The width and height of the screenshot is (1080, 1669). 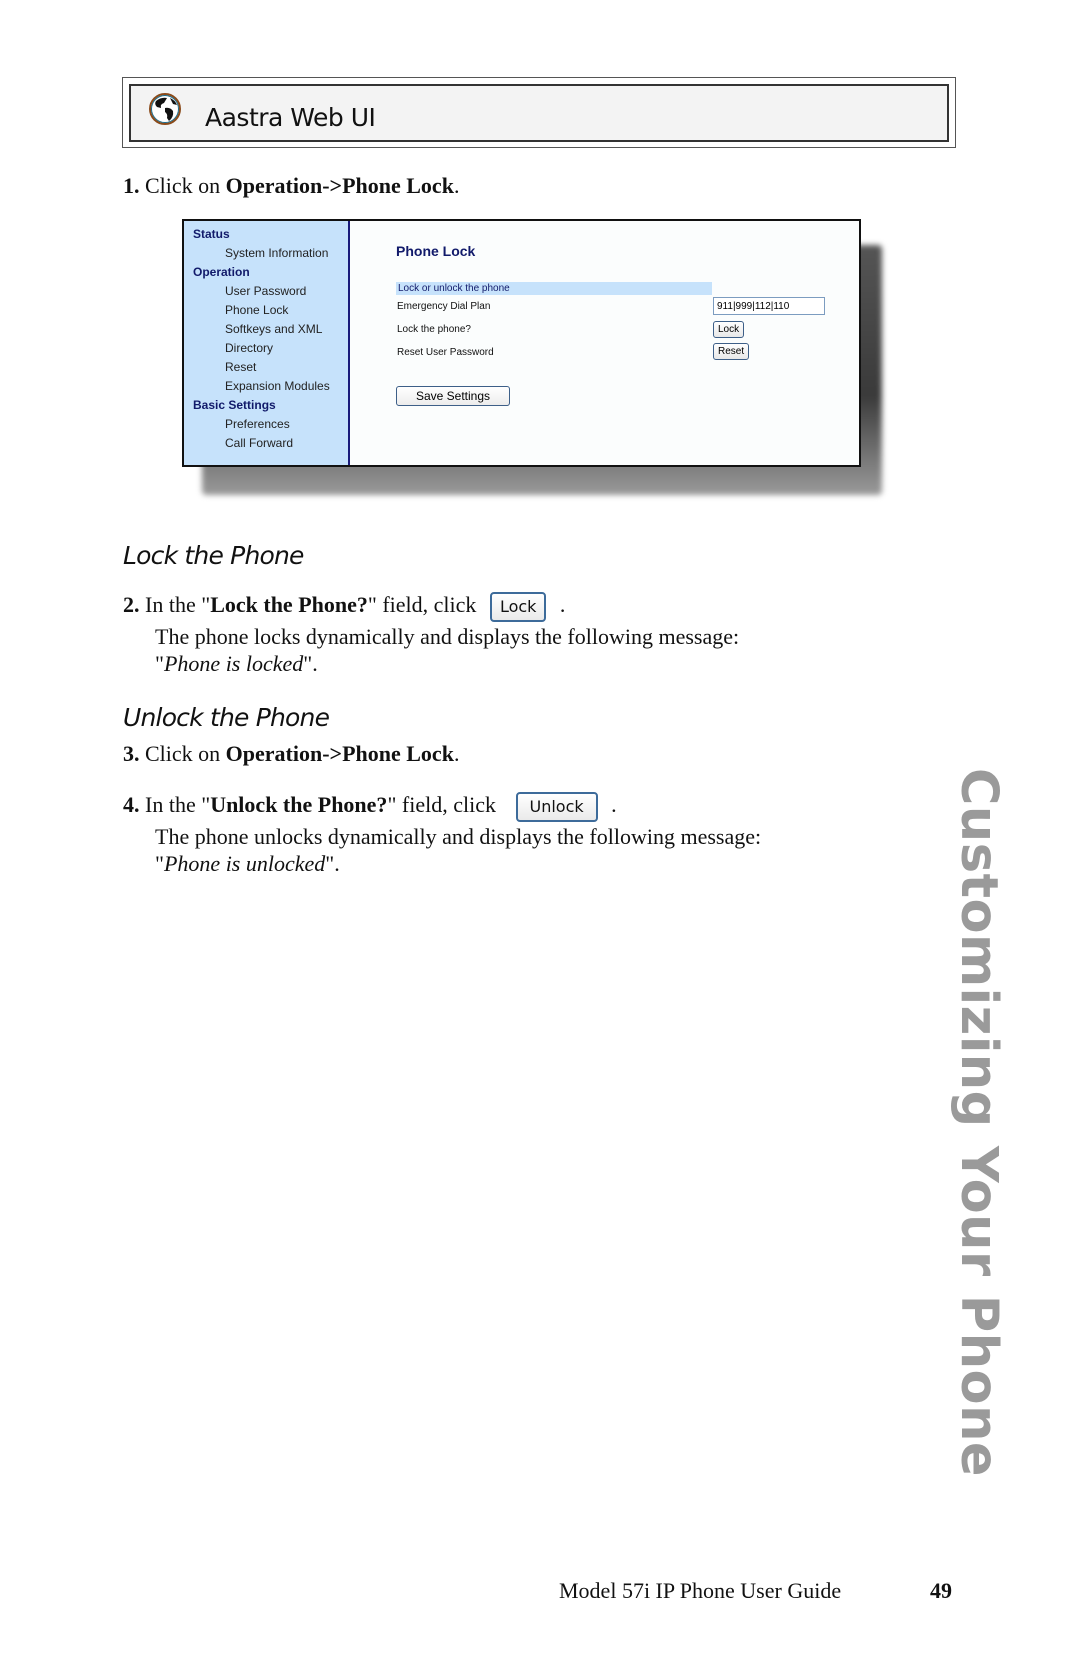 I want to click on sidebar-item: Directory, so click(x=266, y=348).